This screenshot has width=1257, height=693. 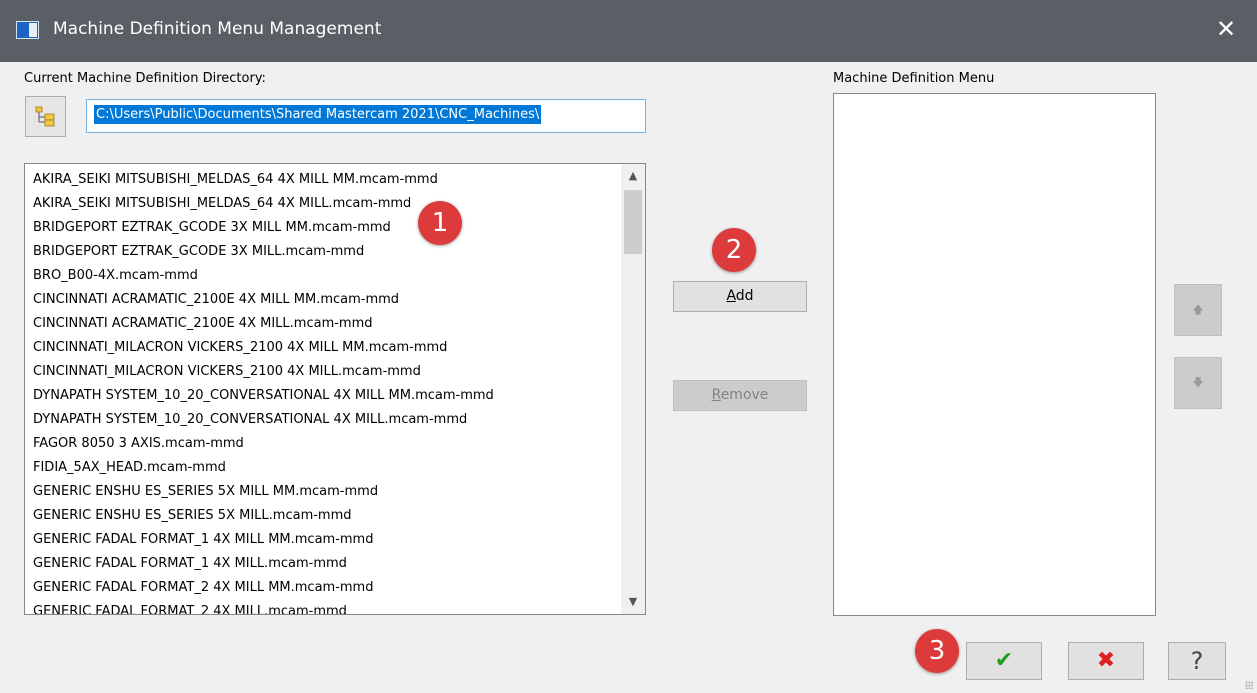 I want to click on callout-badge-1: 1, so click(x=440, y=223).